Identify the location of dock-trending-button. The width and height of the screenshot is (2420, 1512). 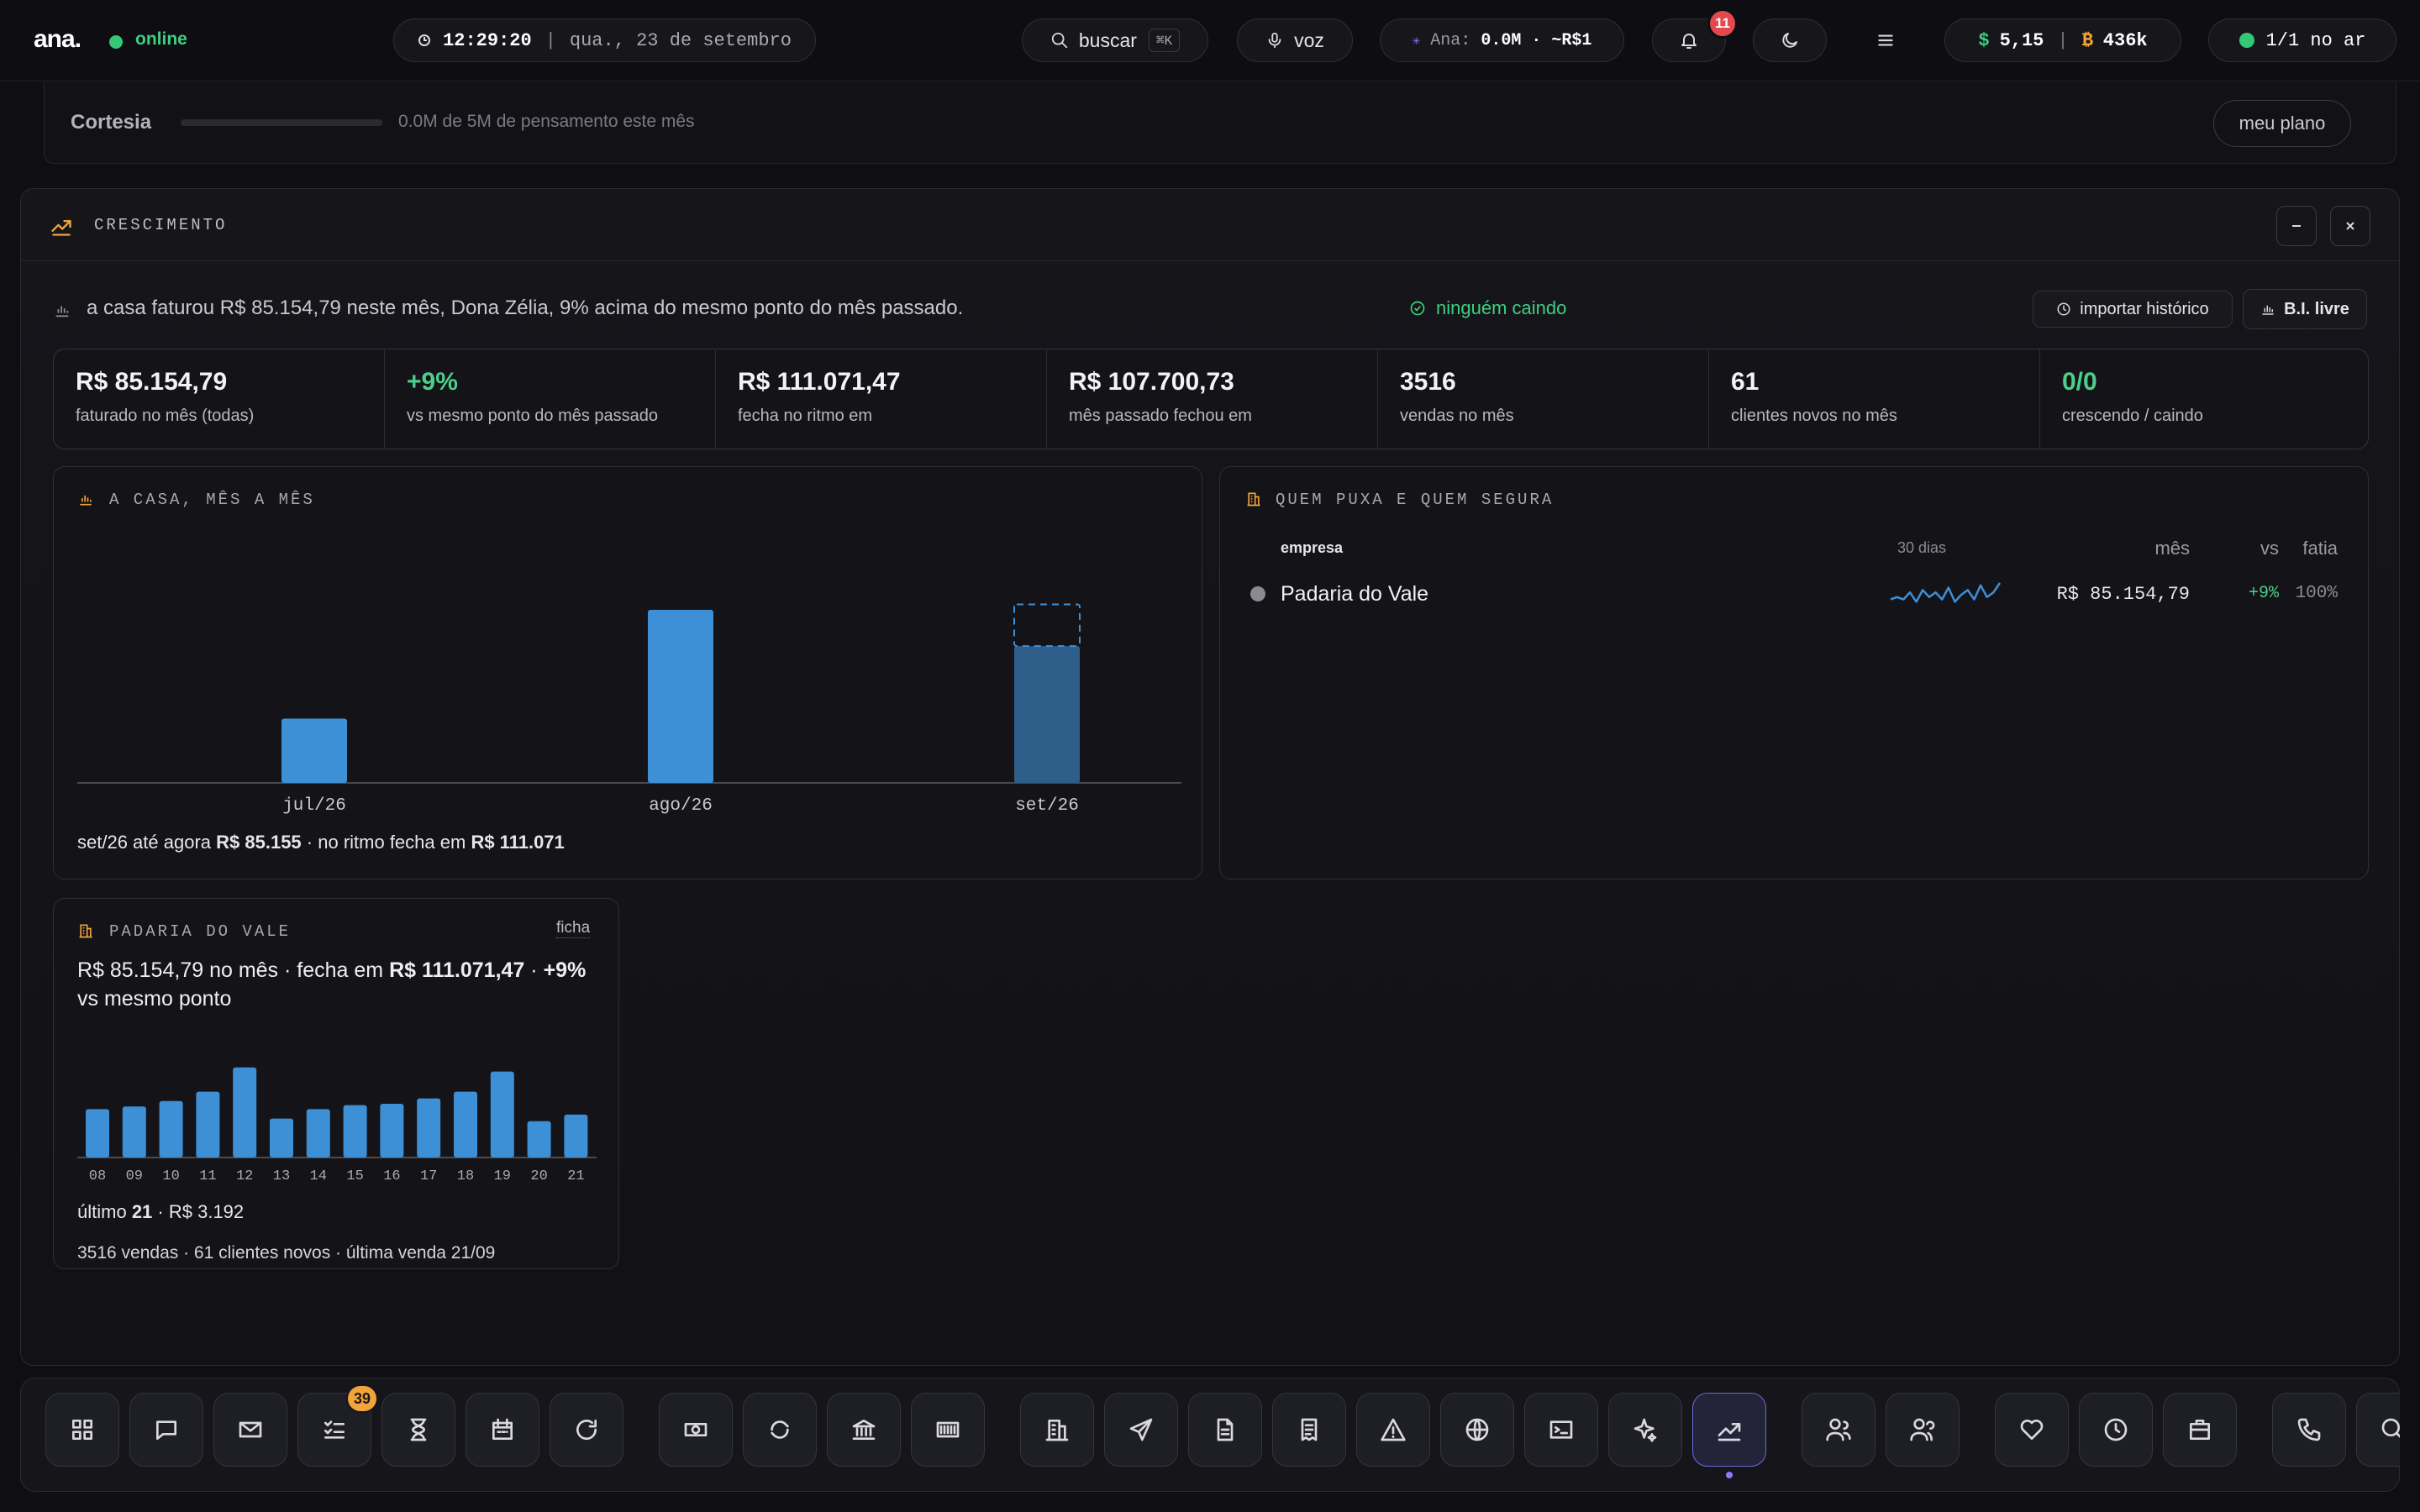
(1729, 1430).